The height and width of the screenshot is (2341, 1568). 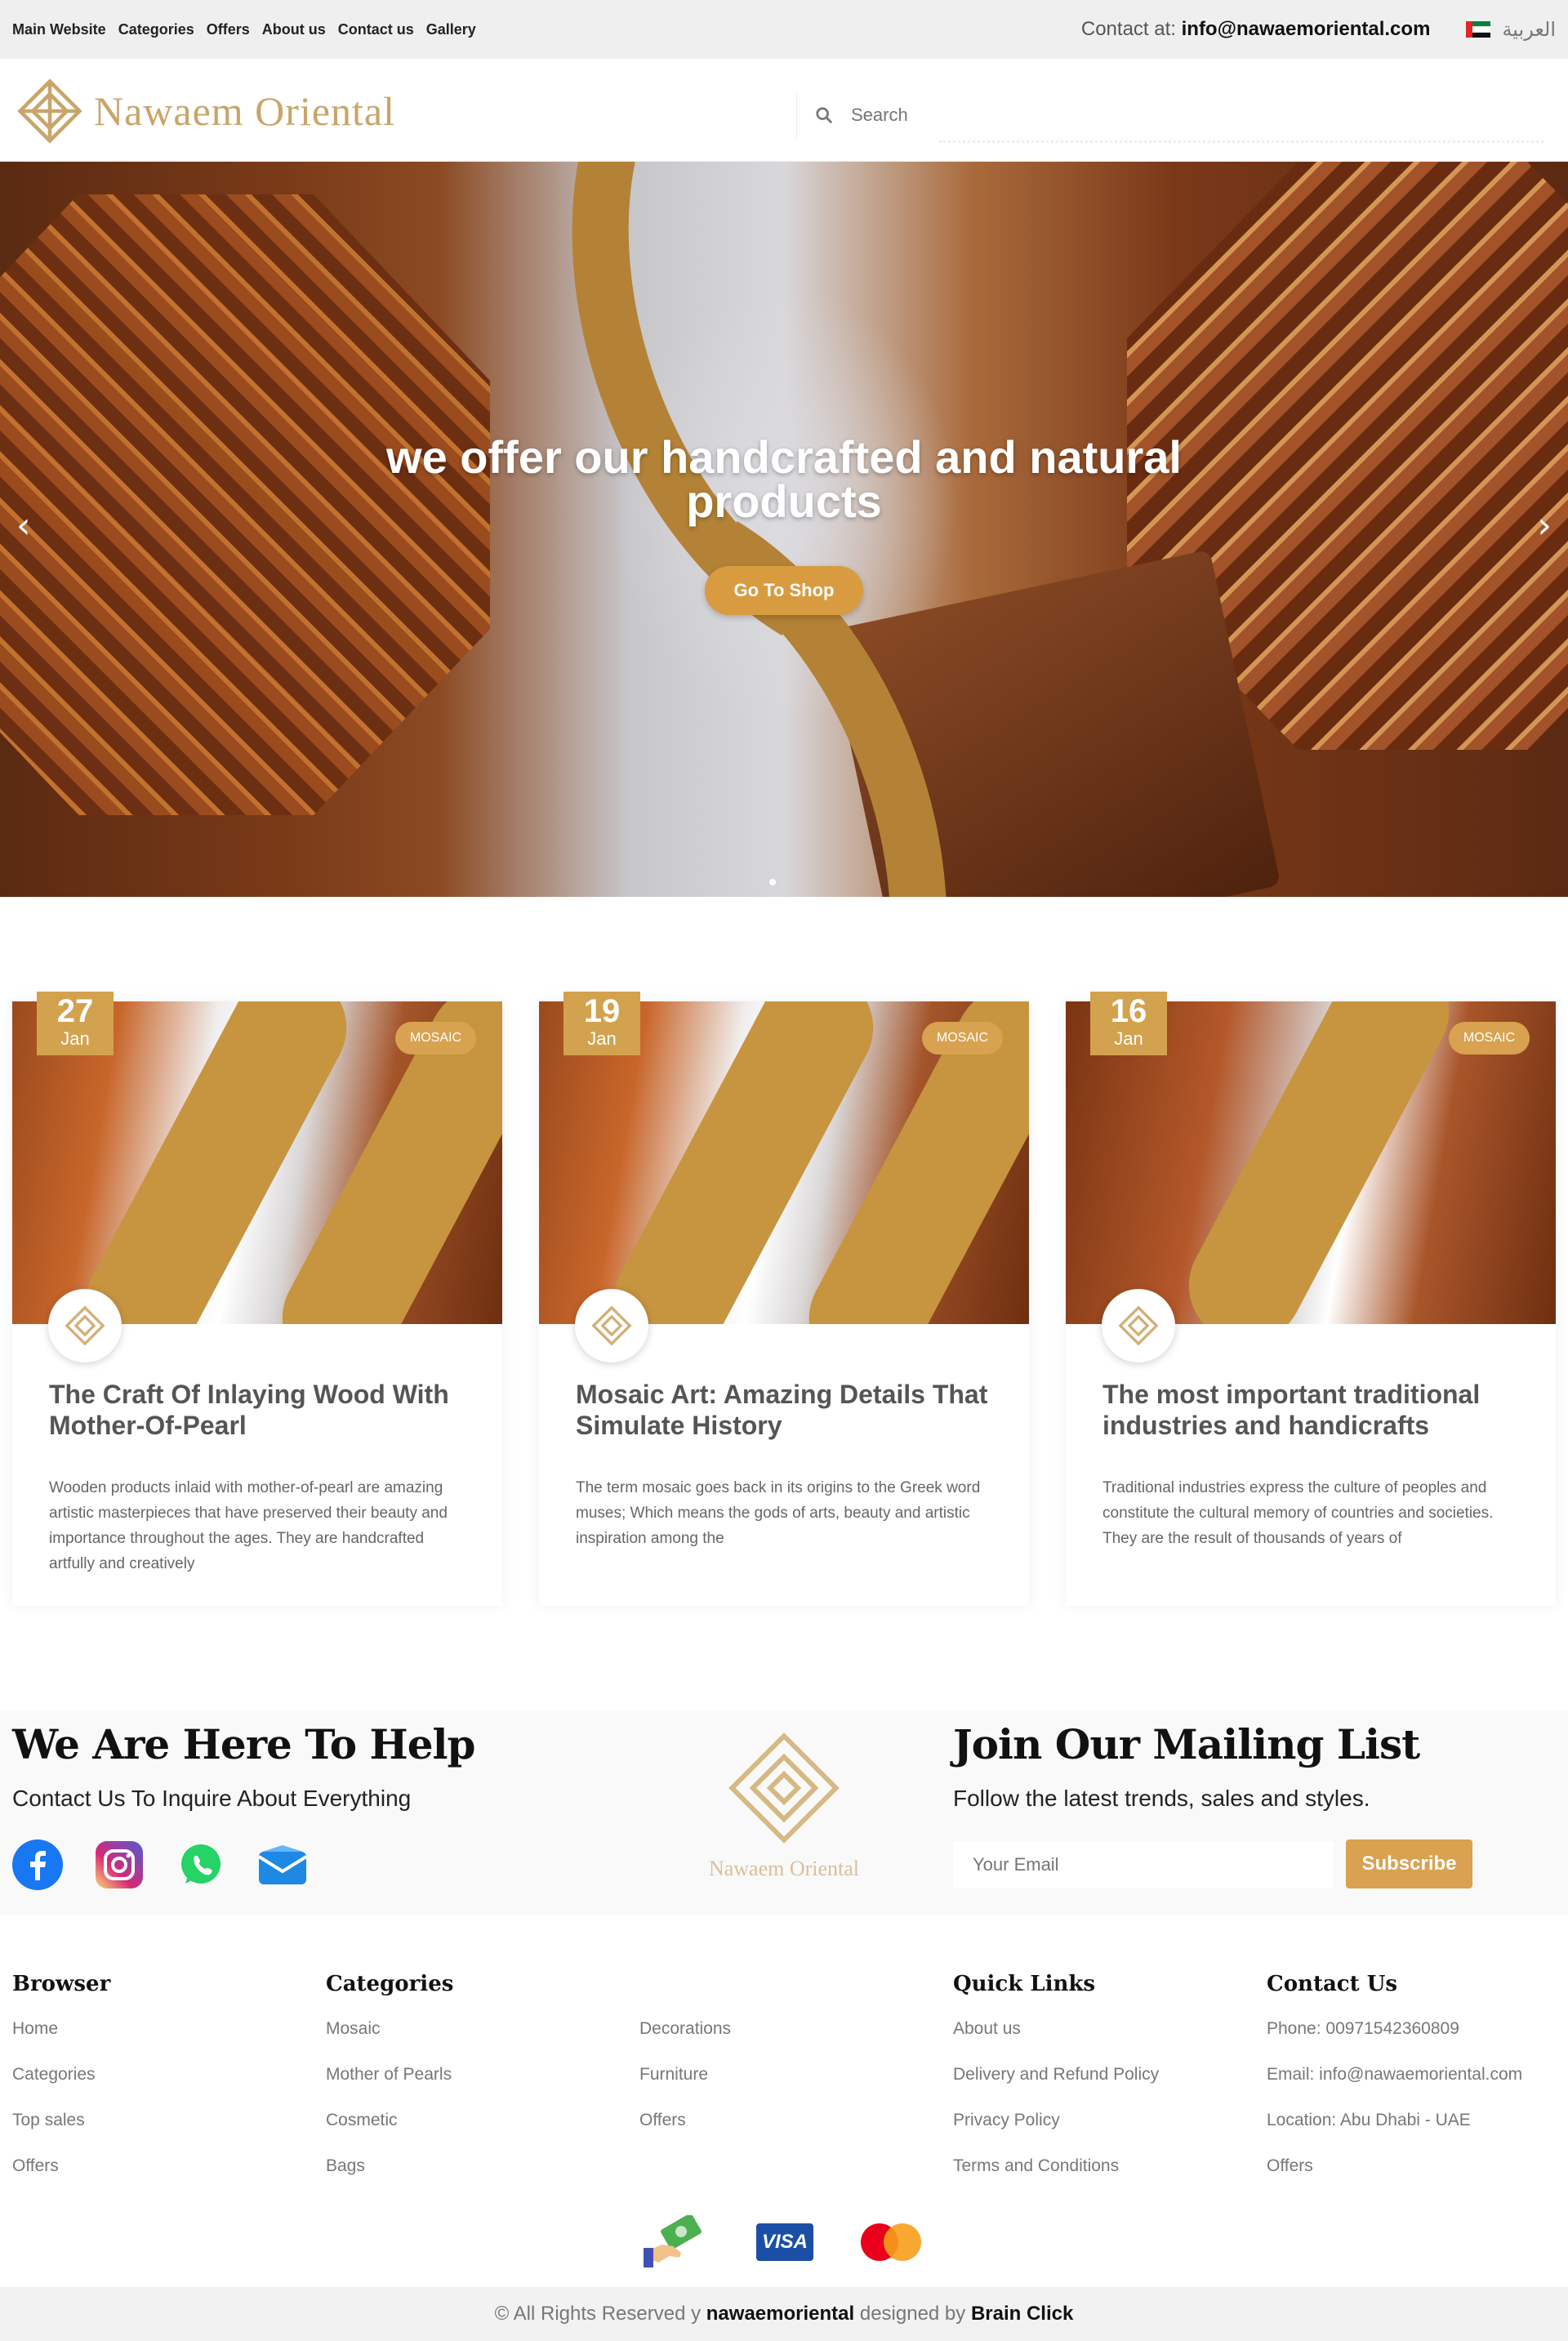 I want to click on email-icon, so click(x=282, y=1864).